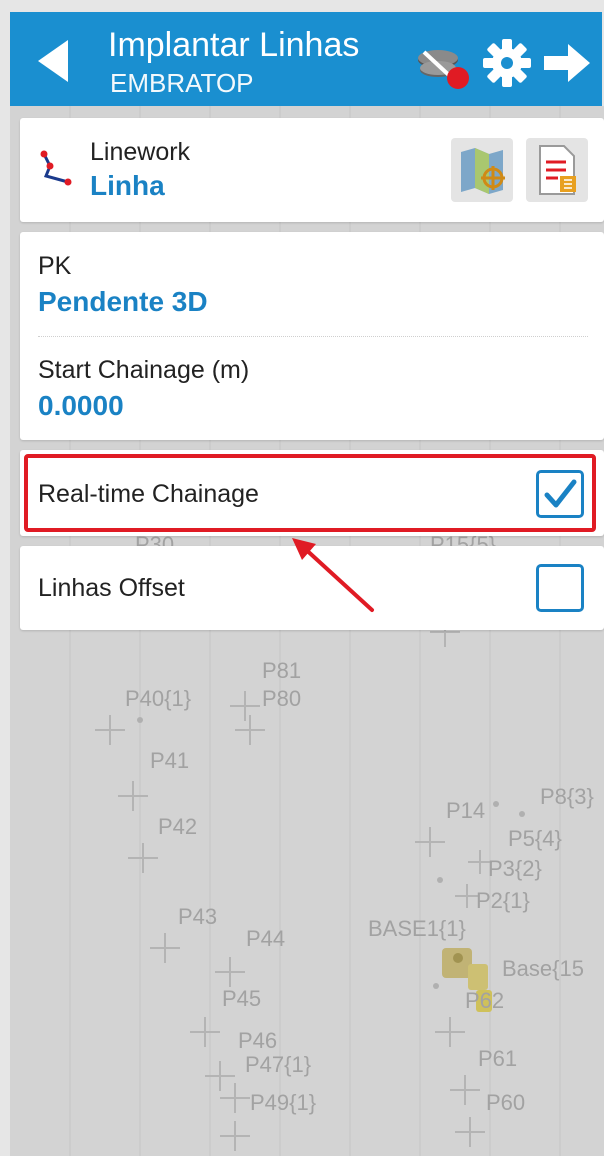  What do you see at coordinates (560, 588) in the screenshot?
I see `linhas-offset-checkbox` at bounding box center [560, 588].